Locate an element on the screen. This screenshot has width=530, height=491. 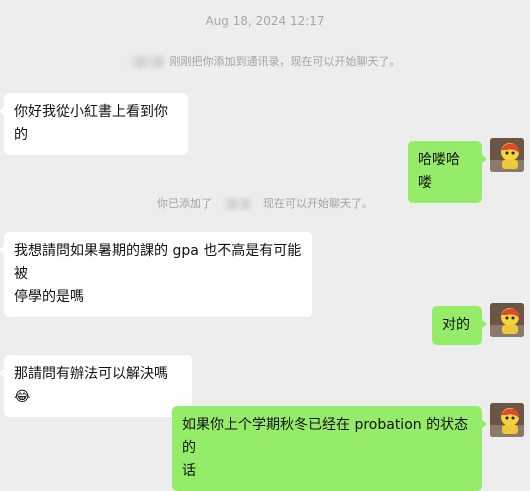
message-text: 对的 is located at coordinates (456, 325).